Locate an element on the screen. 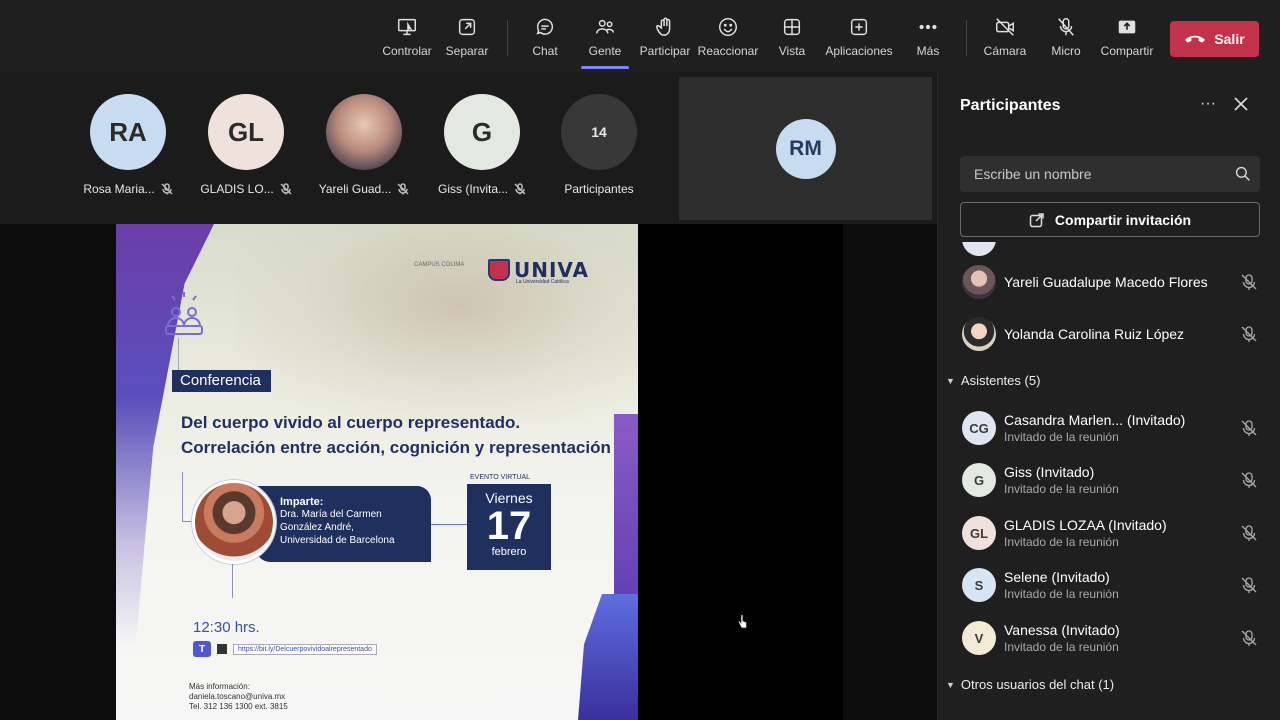  avatar: G is located at coordinates (979, 480).